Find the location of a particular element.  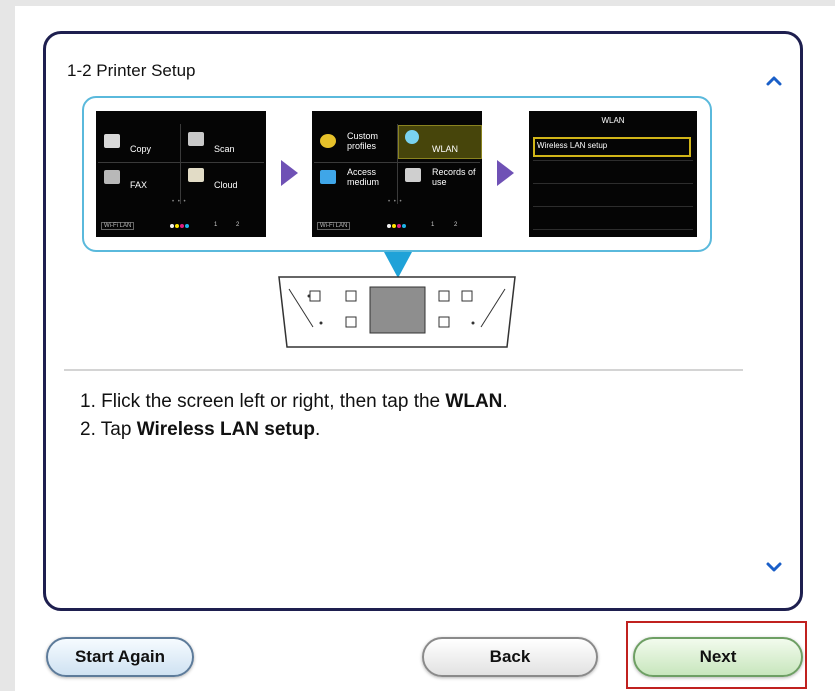

tile-label-records-of-use: Records of use is located at coordinates (454, 177).